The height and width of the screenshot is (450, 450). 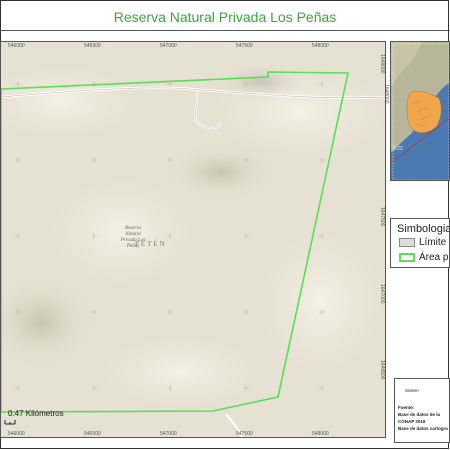 I want to click on legend-panel: Simbologia Límite Área pr, so click(x=420, y=243).